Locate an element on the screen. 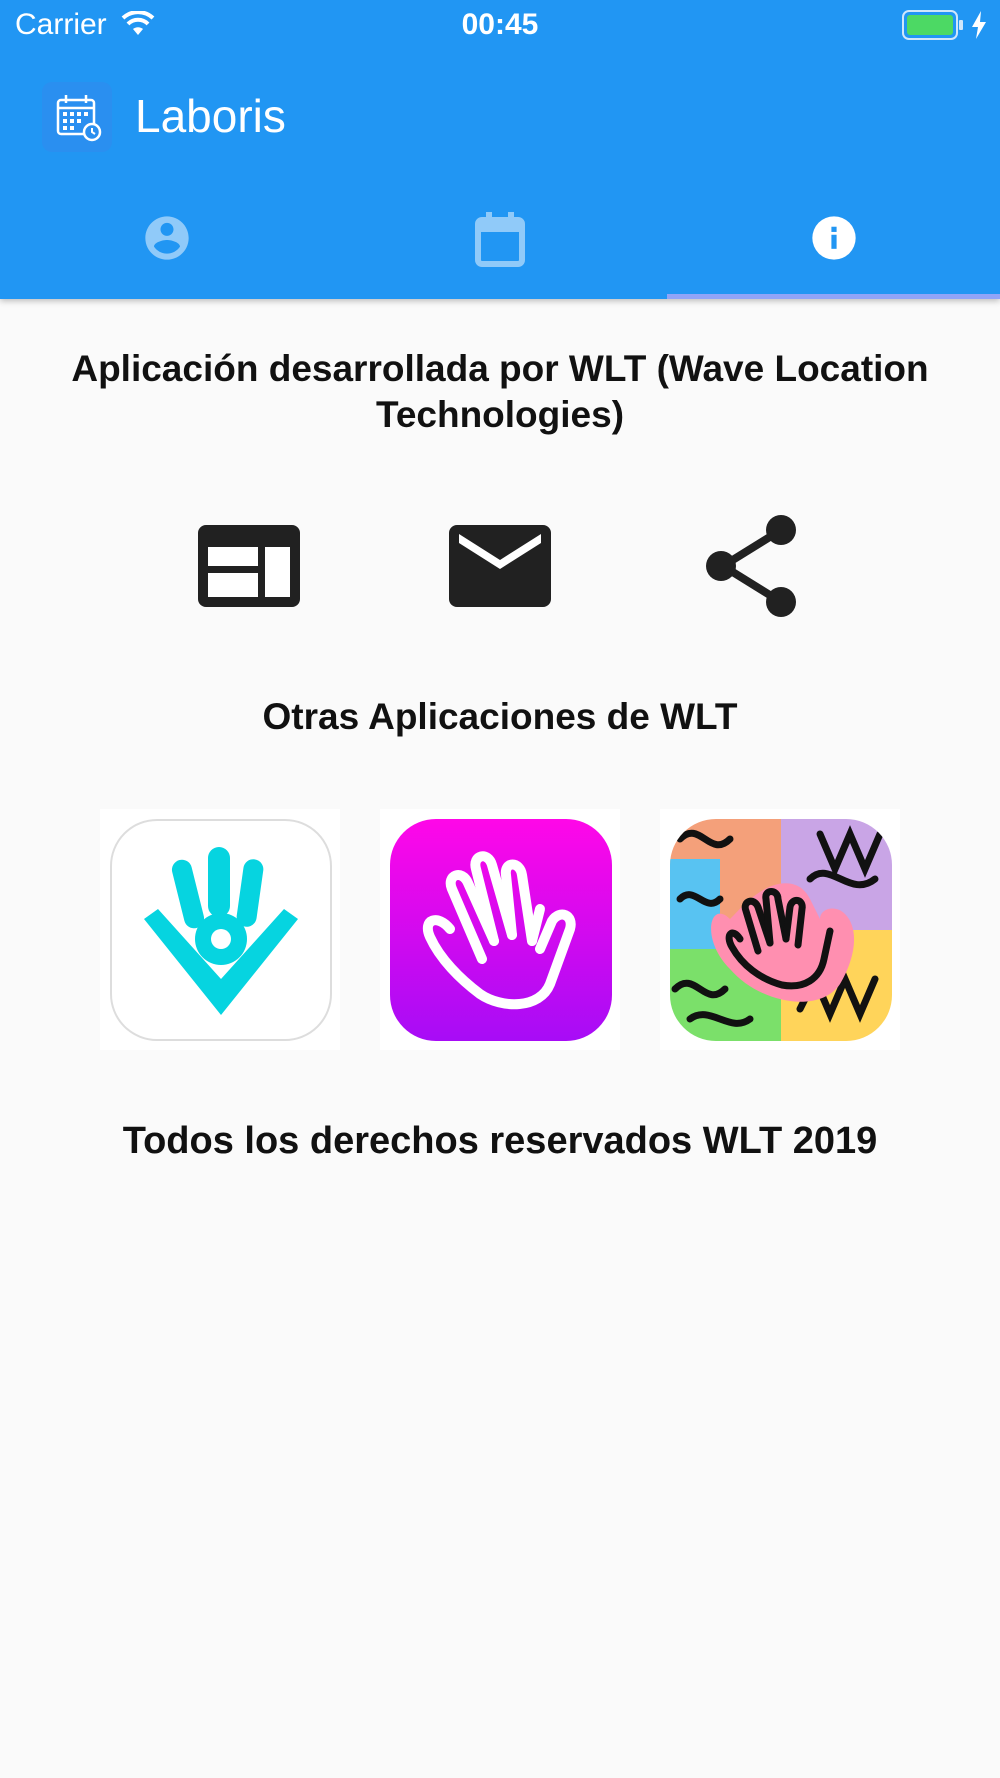 The width and height of the screenshot is (1000, 1778). calendar-icon is located at coordinates (499, 239).